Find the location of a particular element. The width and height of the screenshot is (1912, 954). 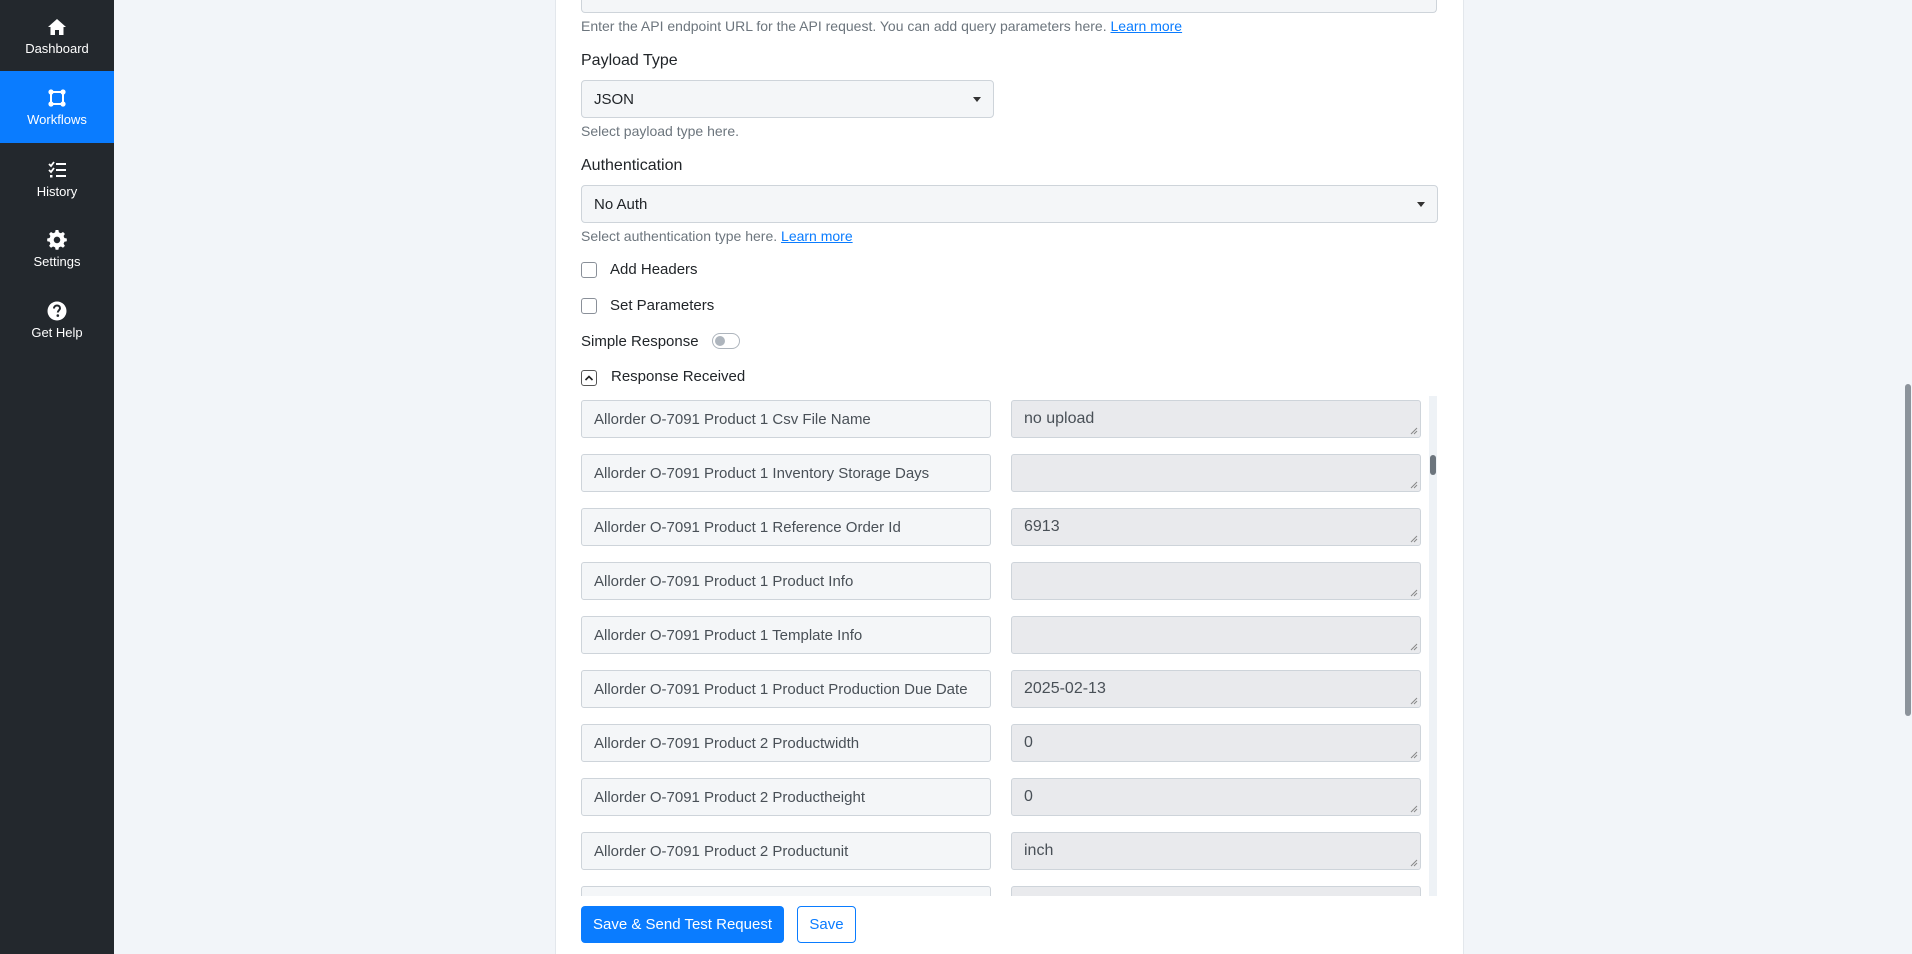

sidebar-item-label: History is located at coordinates (57, 191).